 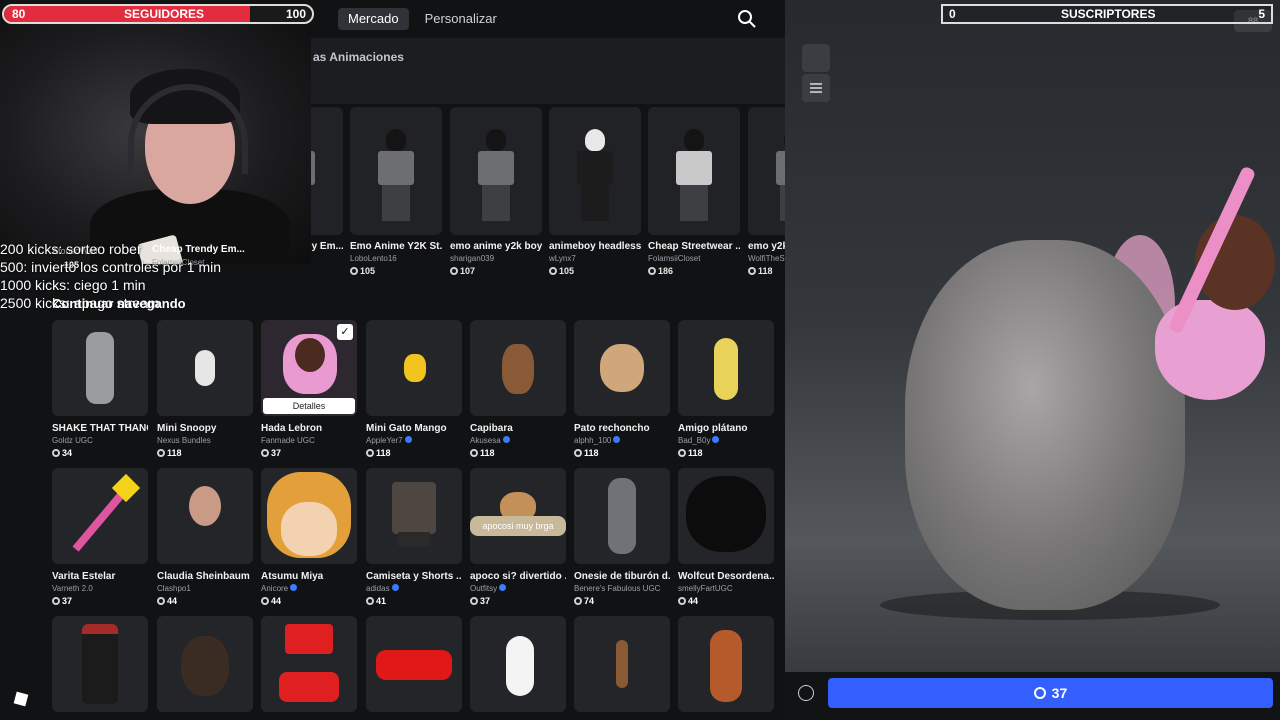 I want to click on item-name: Capibara, so click(x=491, y=428).